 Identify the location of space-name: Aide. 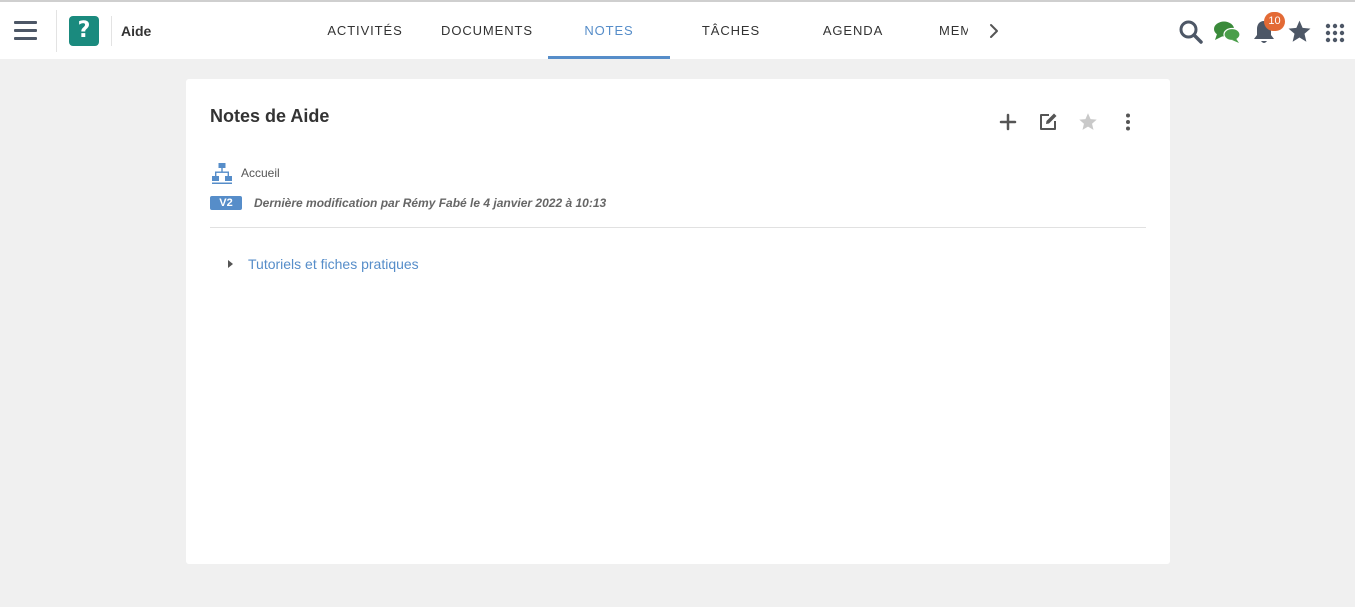
(136, 31).